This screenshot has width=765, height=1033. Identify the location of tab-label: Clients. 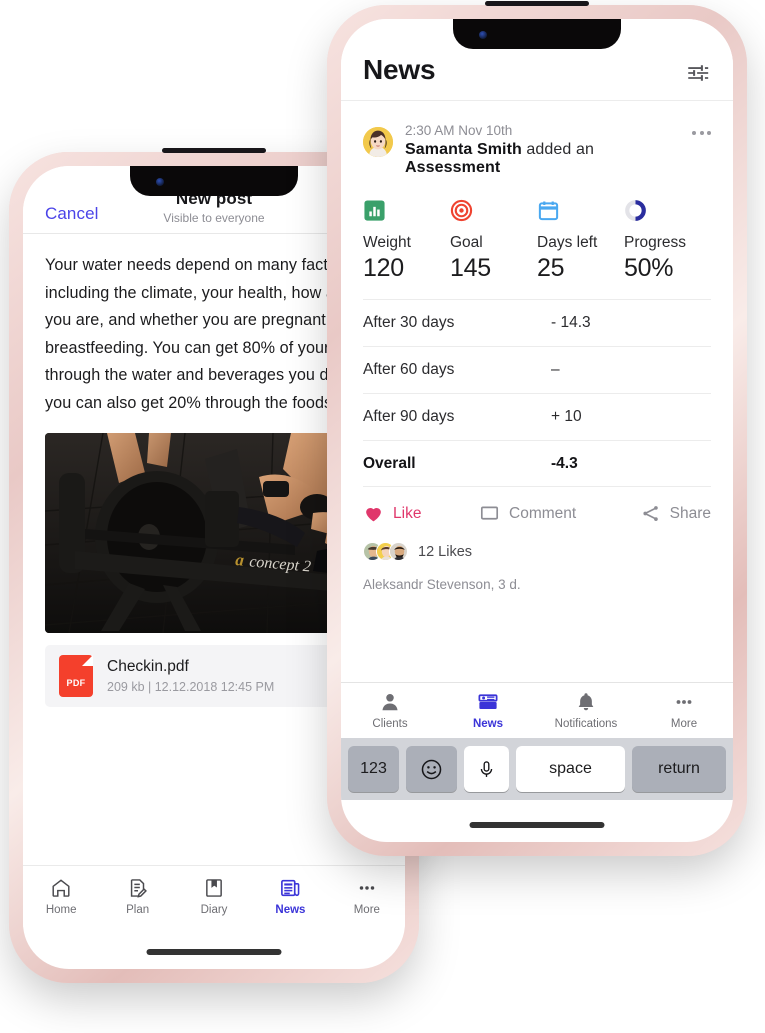
(390, 724).